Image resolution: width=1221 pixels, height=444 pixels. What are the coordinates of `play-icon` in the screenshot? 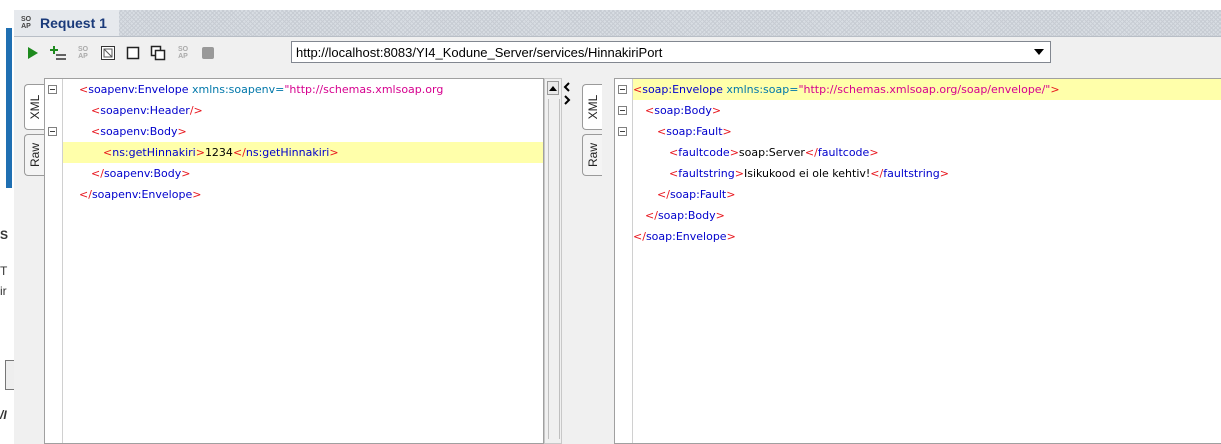 It's located at (33, 53).